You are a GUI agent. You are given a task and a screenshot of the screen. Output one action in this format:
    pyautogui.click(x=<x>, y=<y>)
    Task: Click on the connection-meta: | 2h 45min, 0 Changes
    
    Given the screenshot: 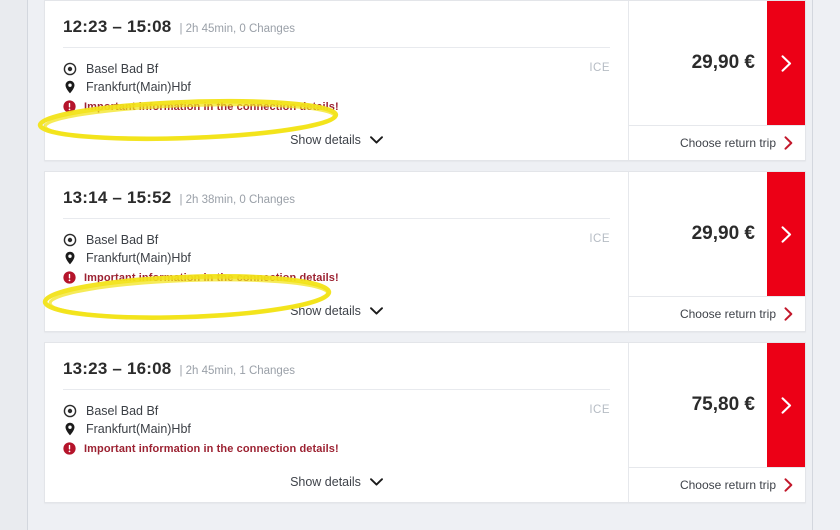 What is the action you would take?
    pyautogui.click(x=237, y=29)
    